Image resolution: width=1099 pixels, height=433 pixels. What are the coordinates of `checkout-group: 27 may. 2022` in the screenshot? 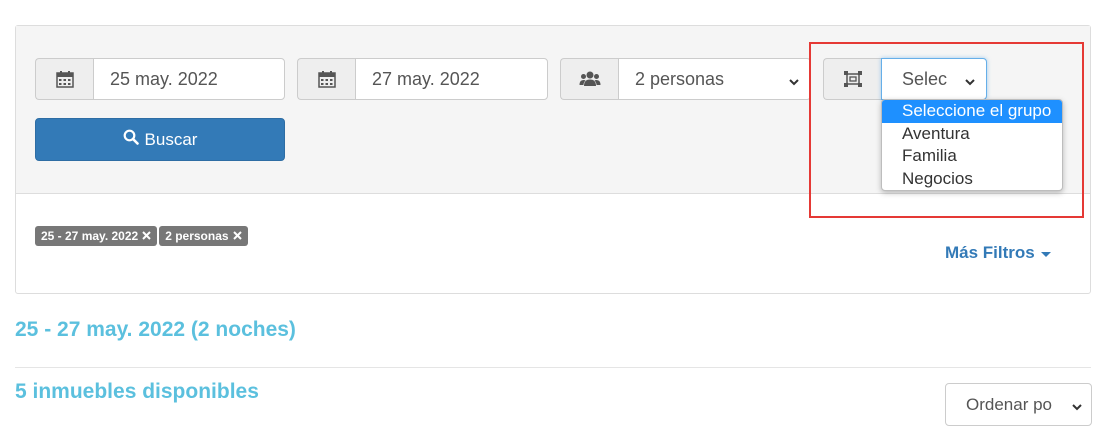 It's located at (422, 79).